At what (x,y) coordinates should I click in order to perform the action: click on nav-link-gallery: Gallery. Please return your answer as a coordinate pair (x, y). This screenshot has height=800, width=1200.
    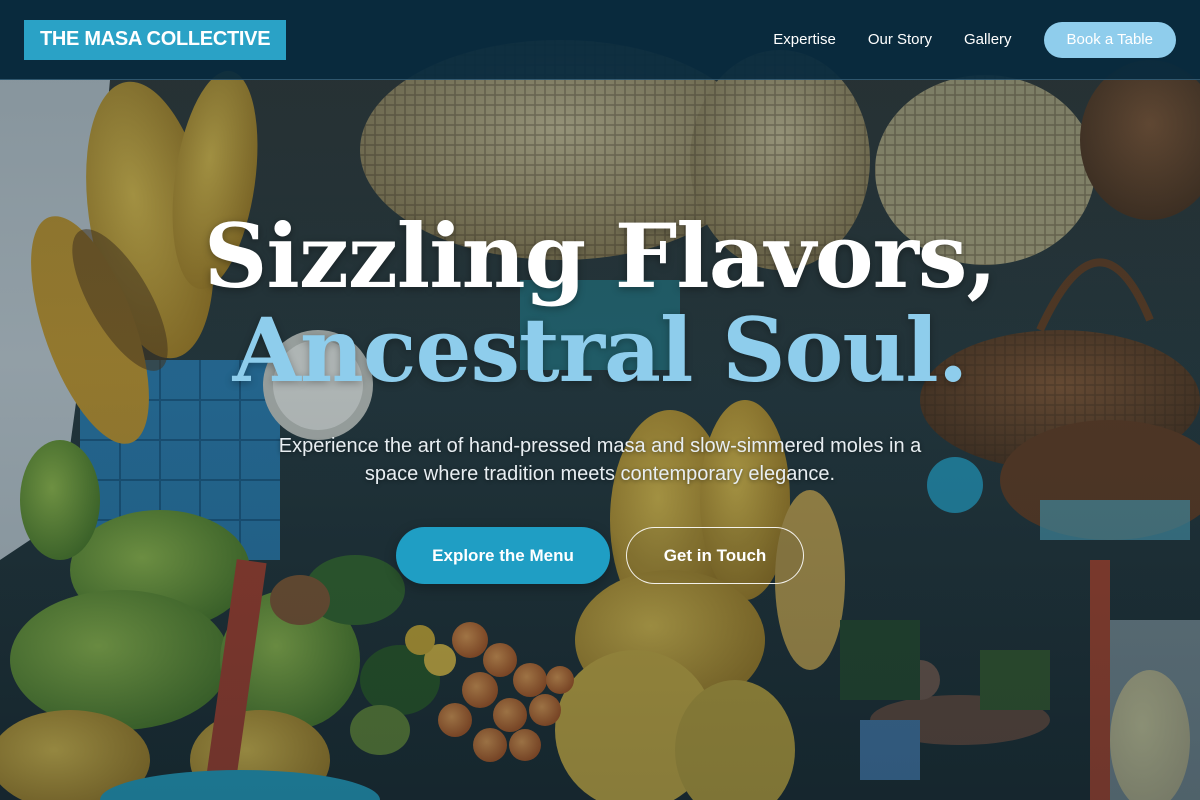
    Looking at the image, I should click on (988, 39).